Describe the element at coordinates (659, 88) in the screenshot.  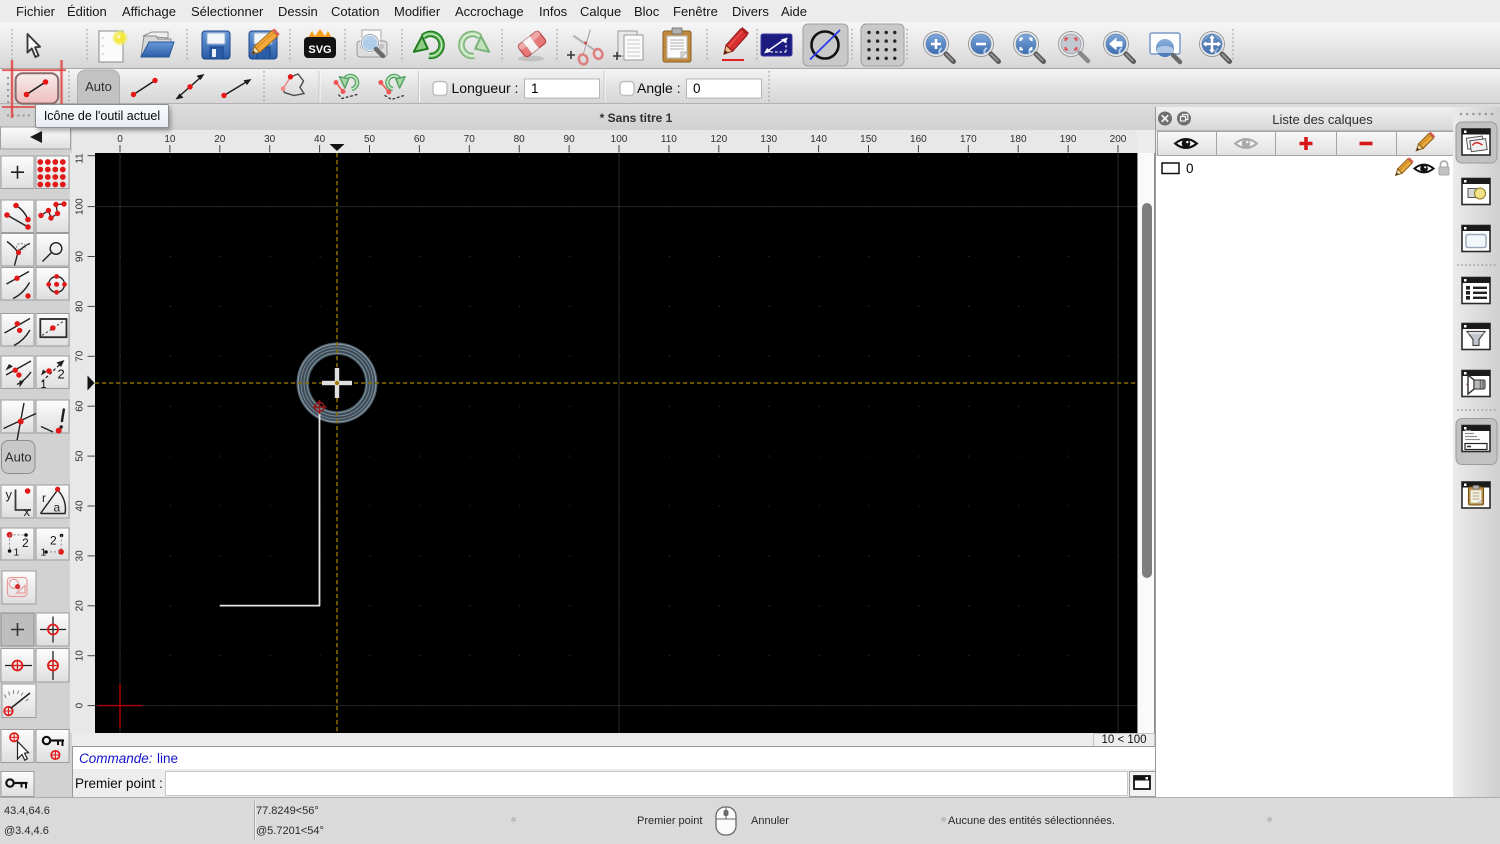
I see `svg-text: Angle :` at that location.